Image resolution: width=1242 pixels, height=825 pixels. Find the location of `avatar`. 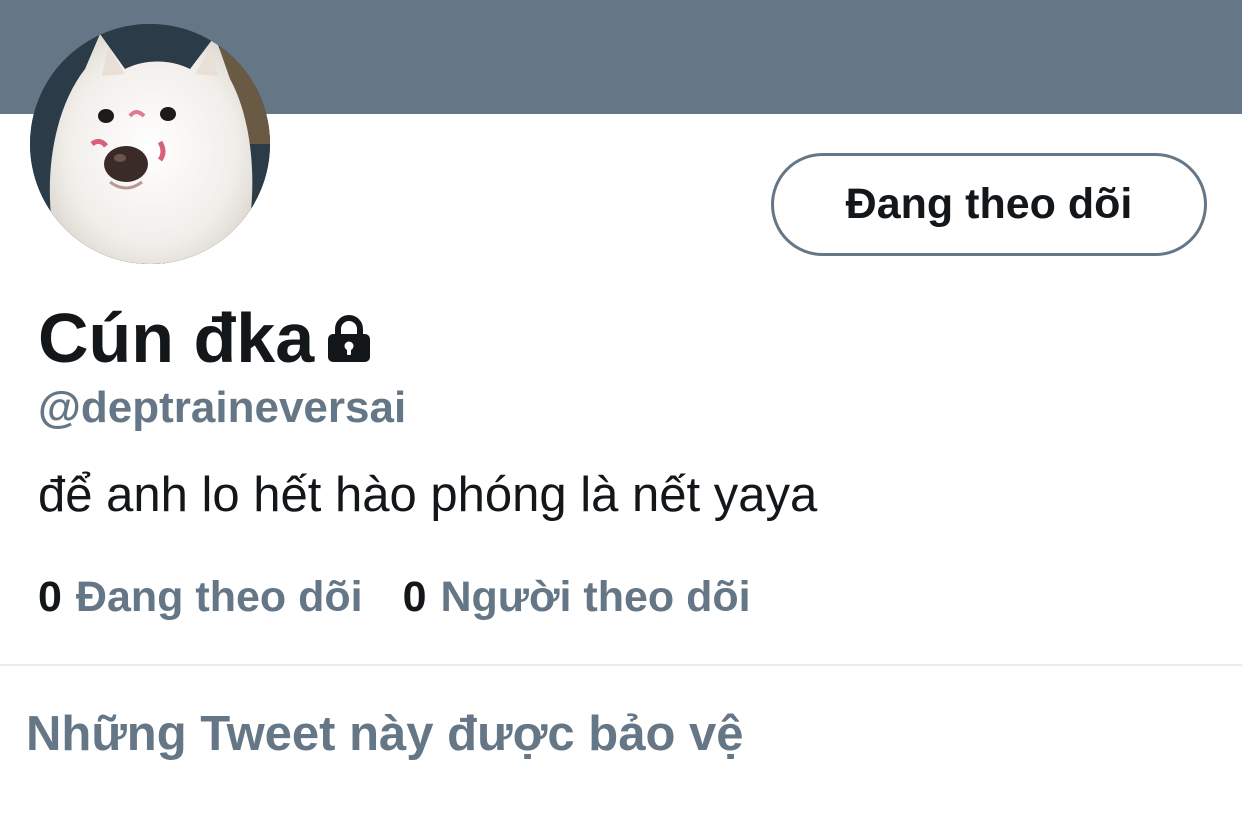

avatar is located at coordinates (150, 144).